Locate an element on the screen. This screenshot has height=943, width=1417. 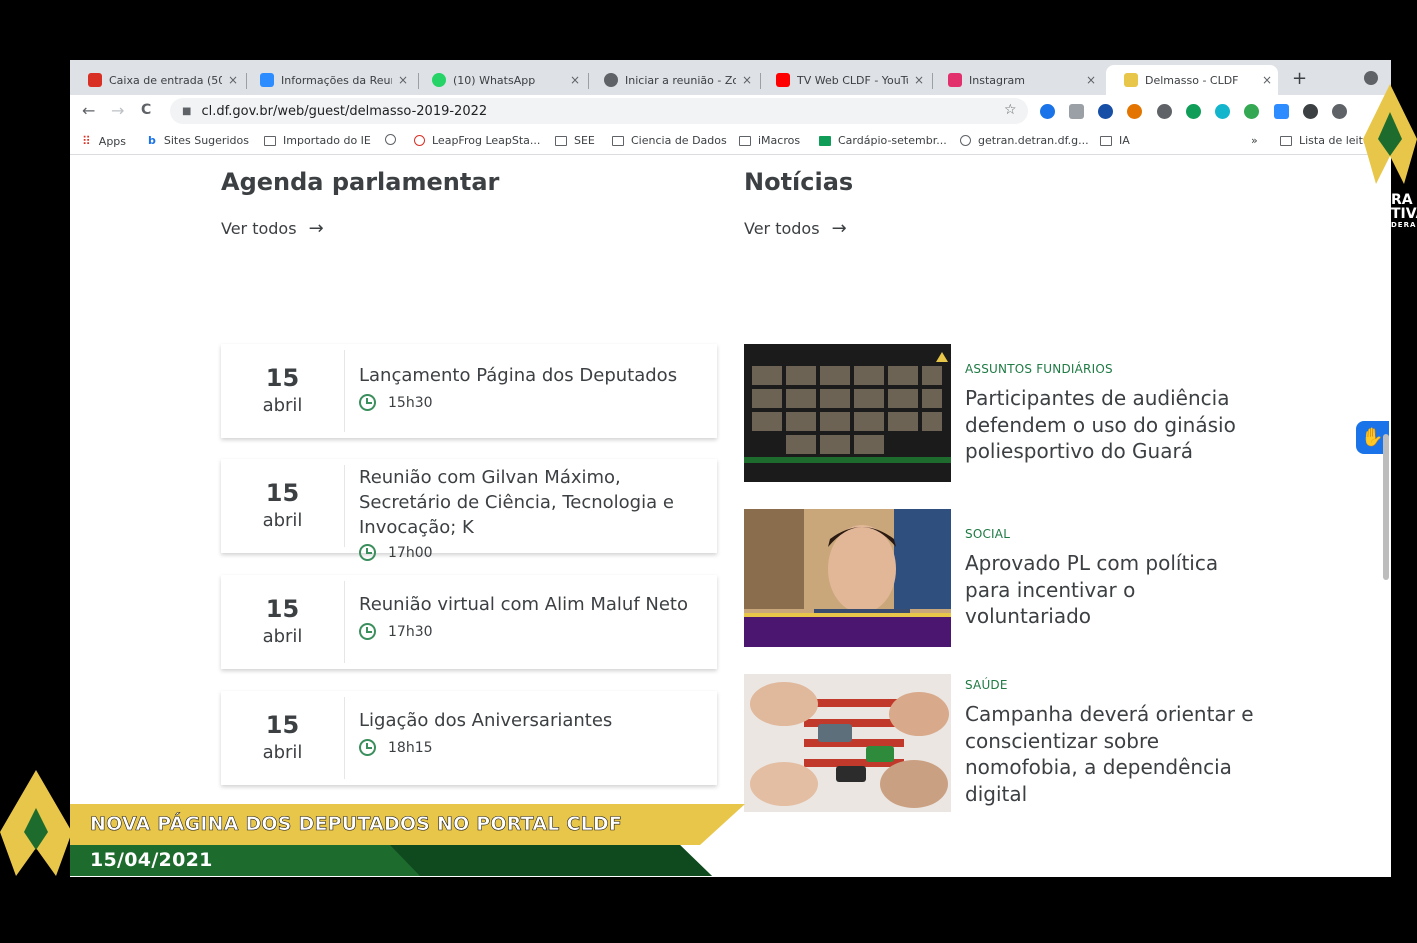
tab-delmasso: Delmasso - CLDF × is located at coordinates (1192, 80).